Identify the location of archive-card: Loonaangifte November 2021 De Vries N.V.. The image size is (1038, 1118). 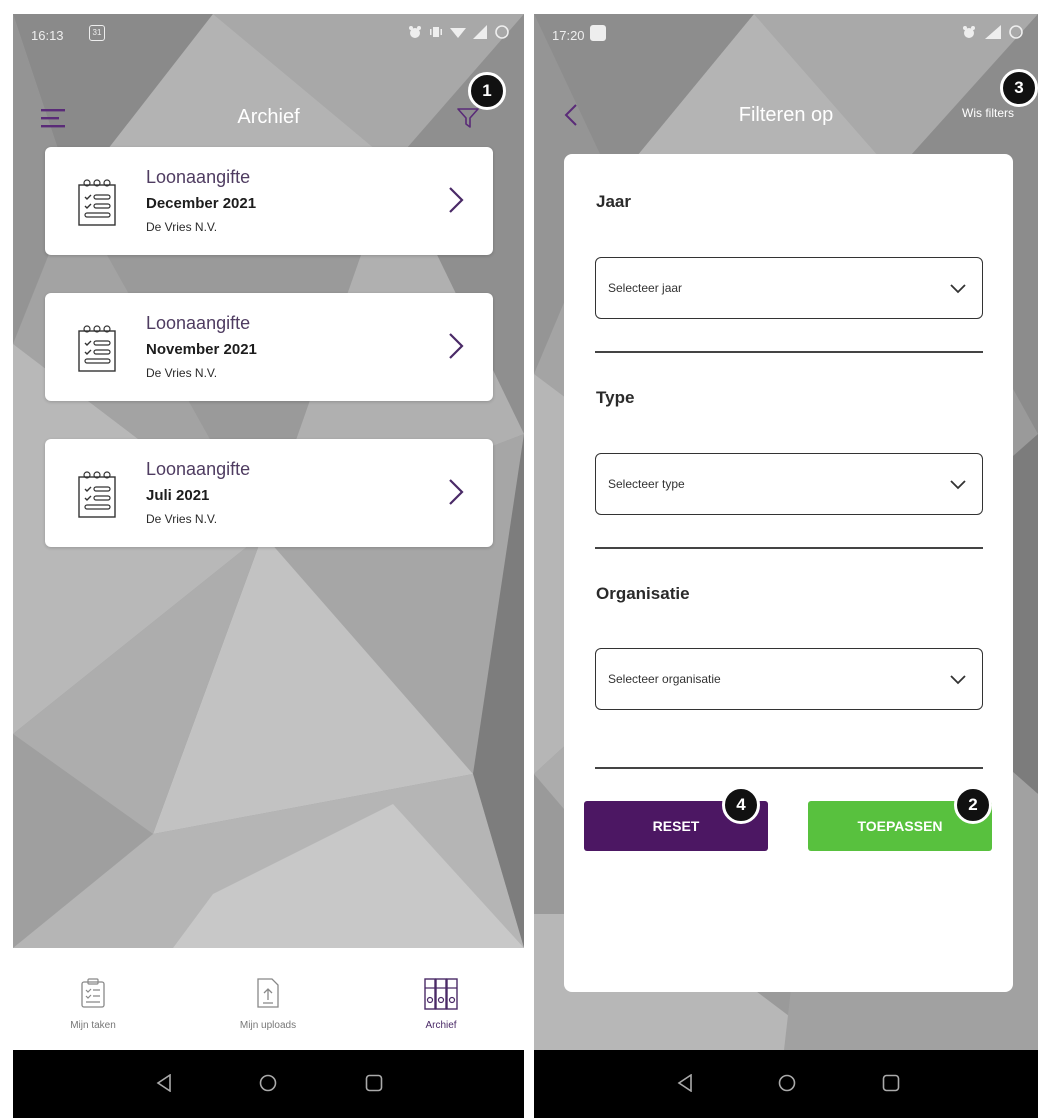
(269, 347).